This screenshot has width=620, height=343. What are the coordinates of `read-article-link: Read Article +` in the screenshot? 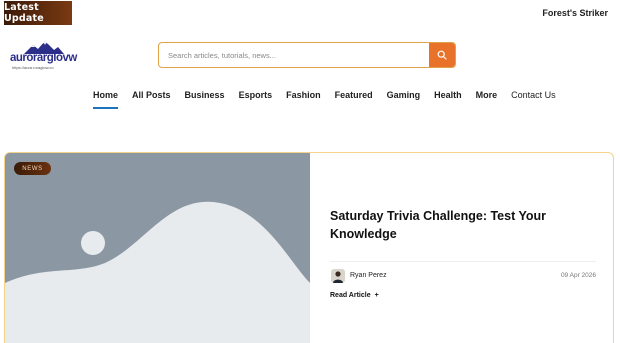 It's located at (354, 295).